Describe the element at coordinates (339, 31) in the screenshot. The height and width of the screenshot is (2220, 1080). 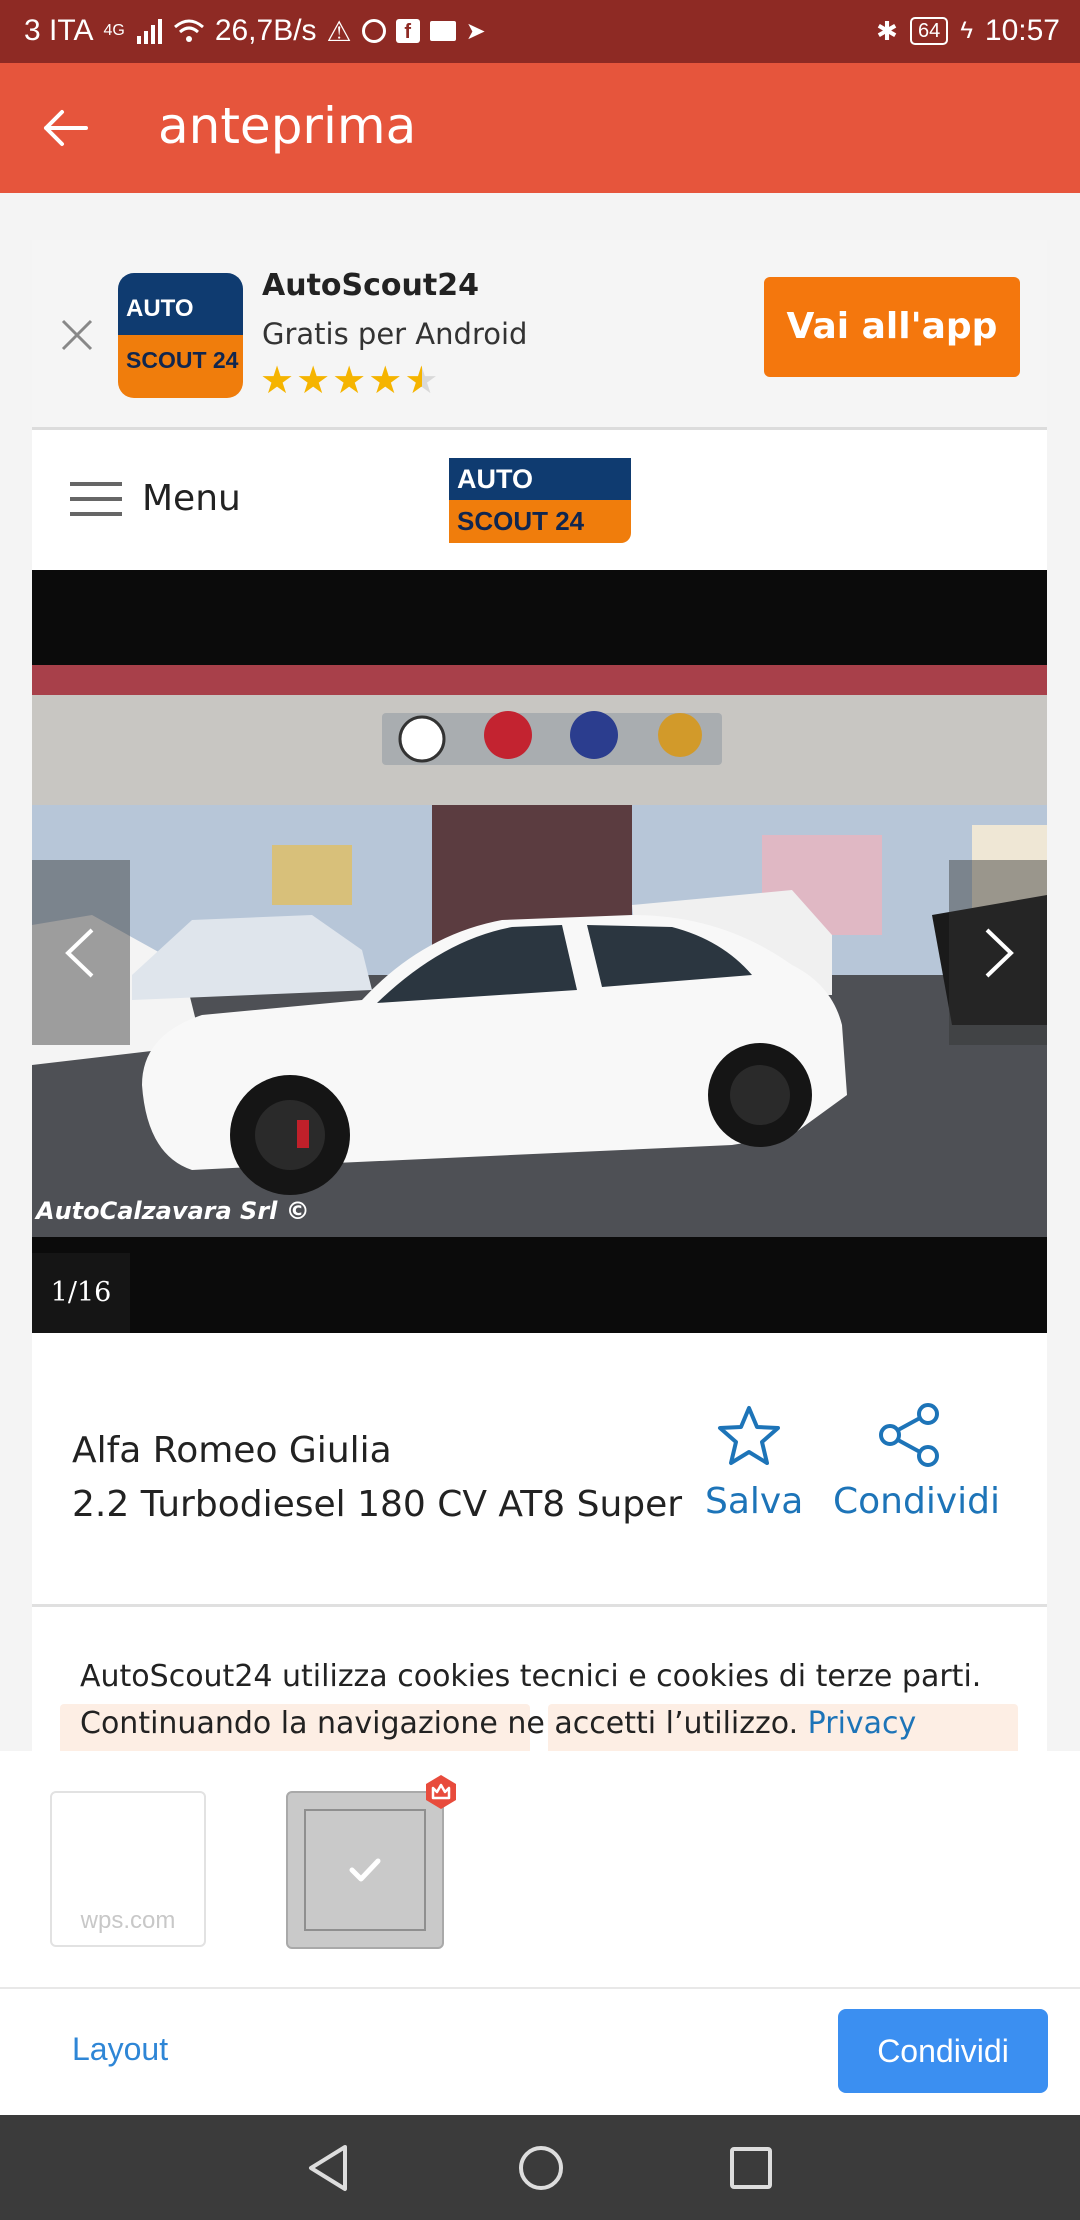
I see `warning-icon: ⚠` at that location.